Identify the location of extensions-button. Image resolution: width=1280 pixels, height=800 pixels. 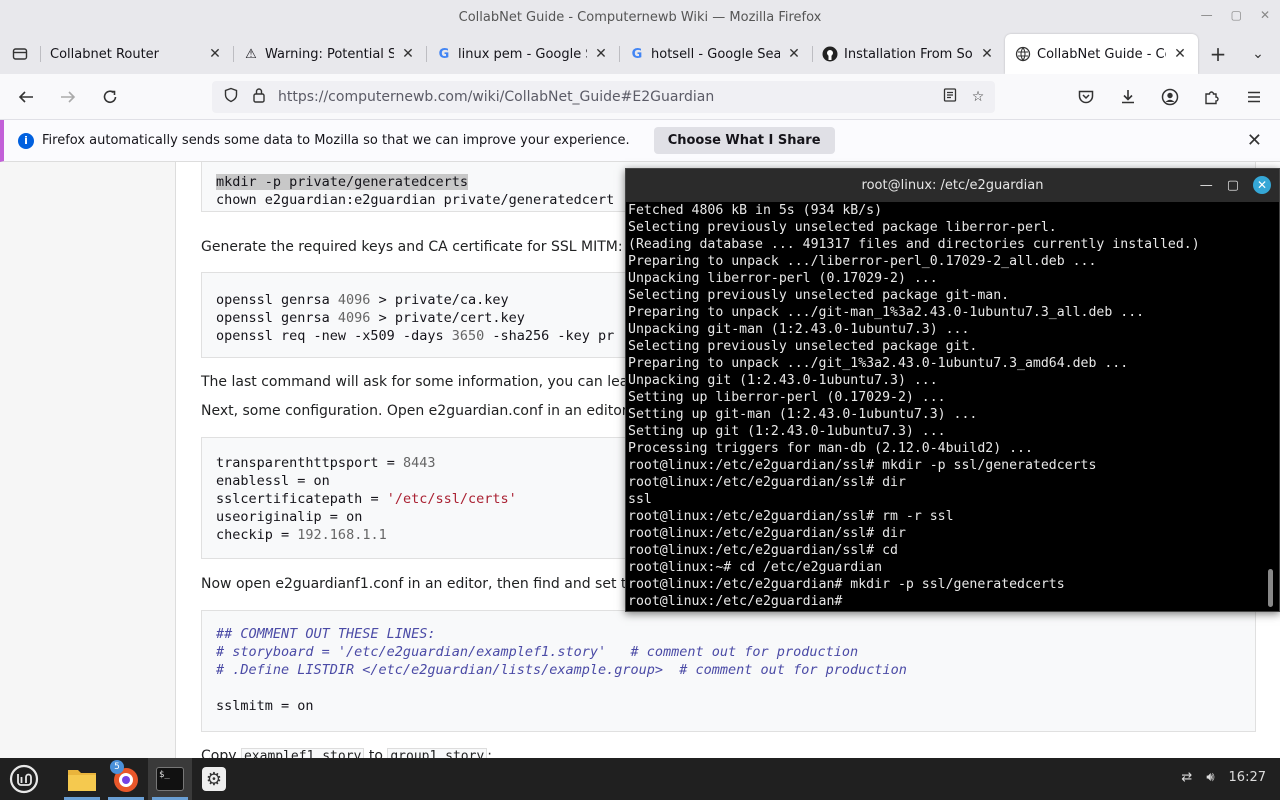
(1212, 97).